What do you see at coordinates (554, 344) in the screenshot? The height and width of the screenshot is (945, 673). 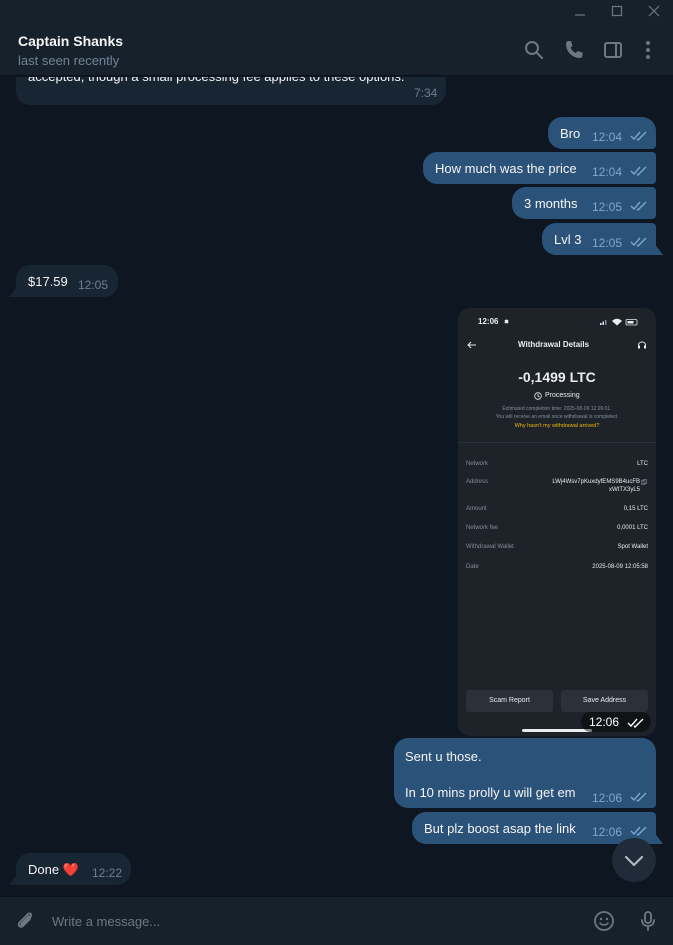 I see `withdrawal-title: Withdrawal Details` at bounding box center [554, 344].